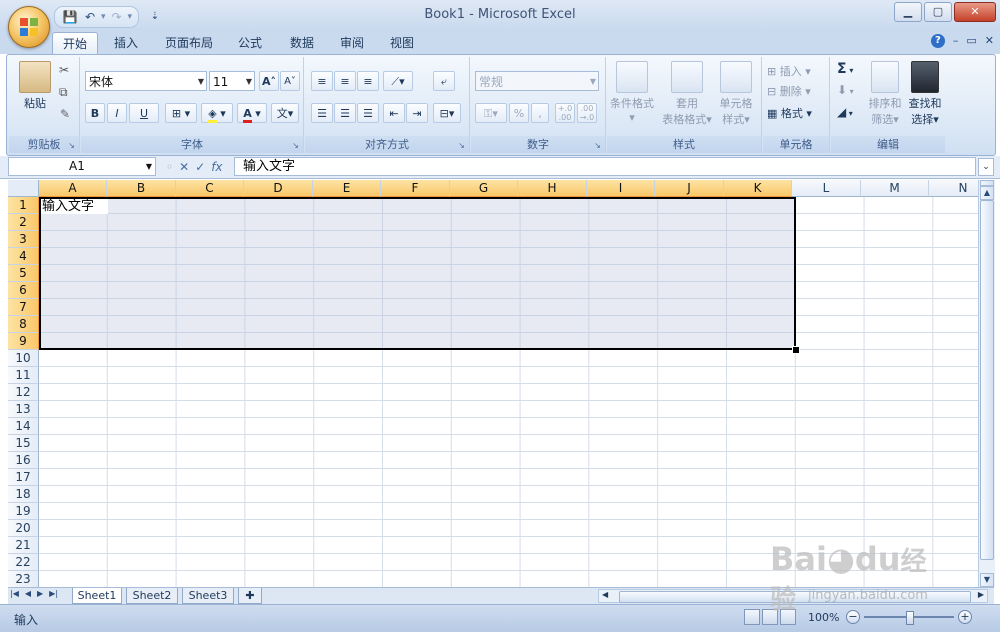 The image size is (1000, 632). I want to click on row-header-9: 9, so click(23, 341).